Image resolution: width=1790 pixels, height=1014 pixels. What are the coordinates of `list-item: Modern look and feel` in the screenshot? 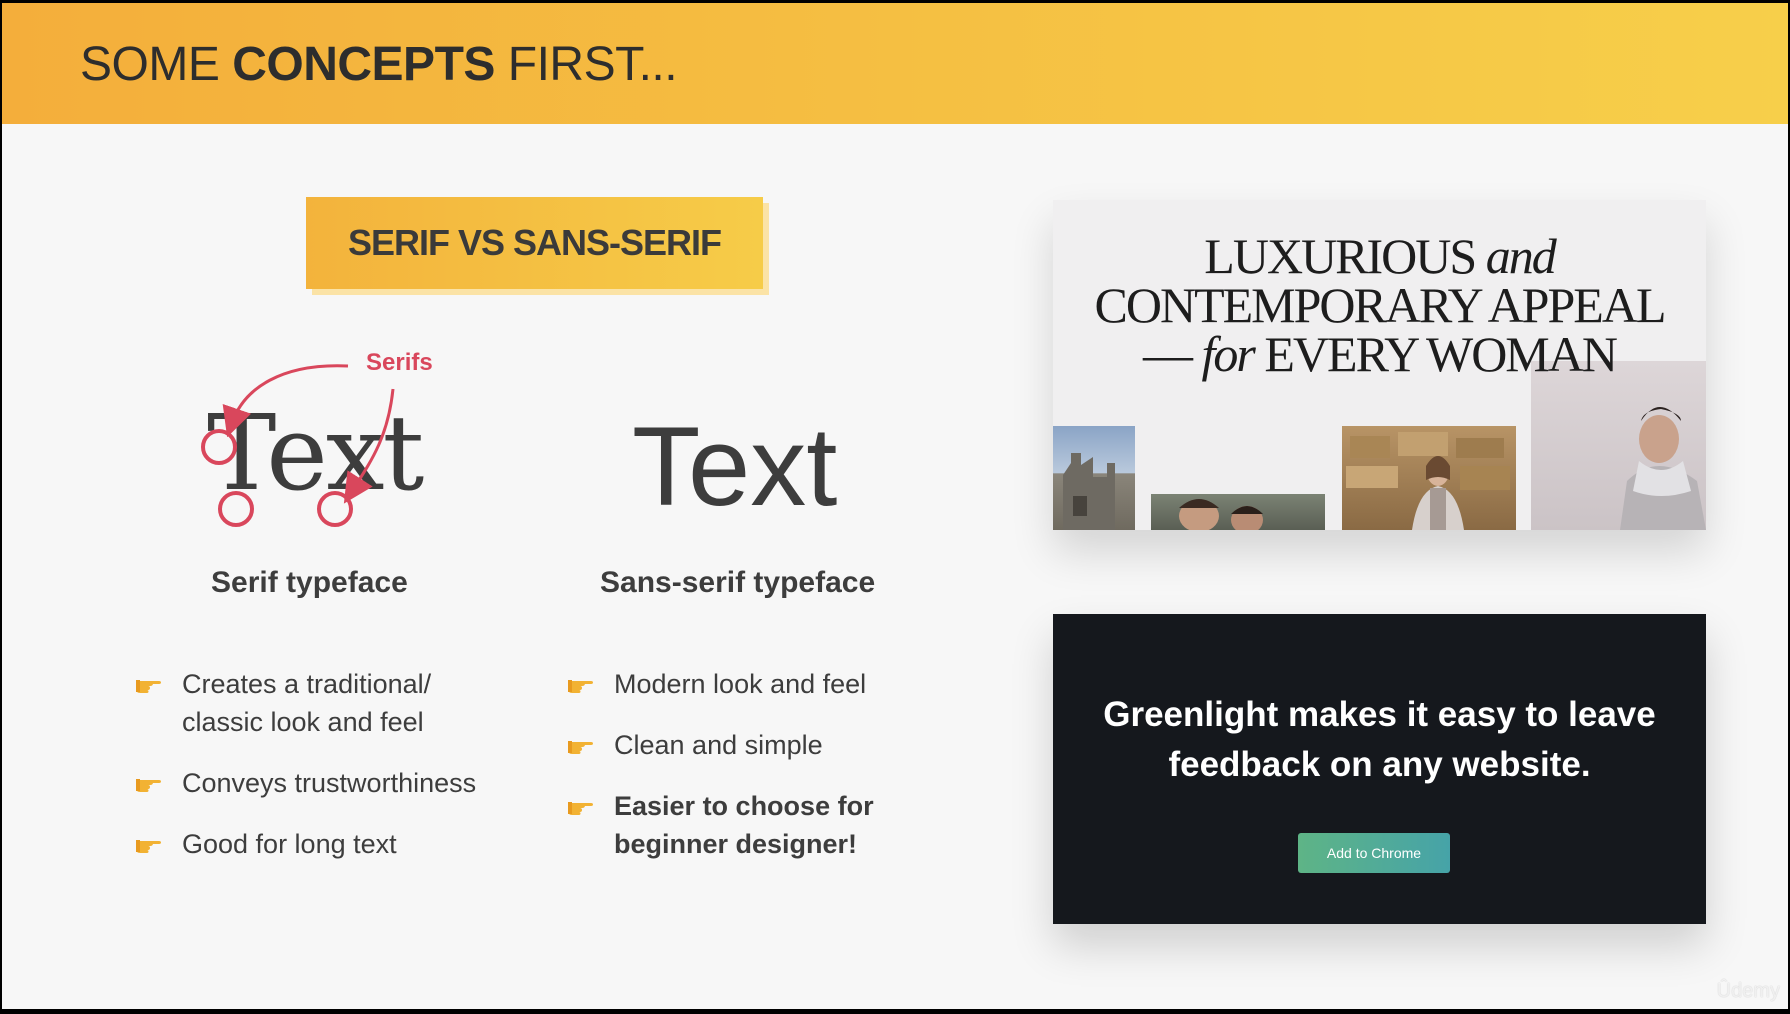 It's located at (736, 684).